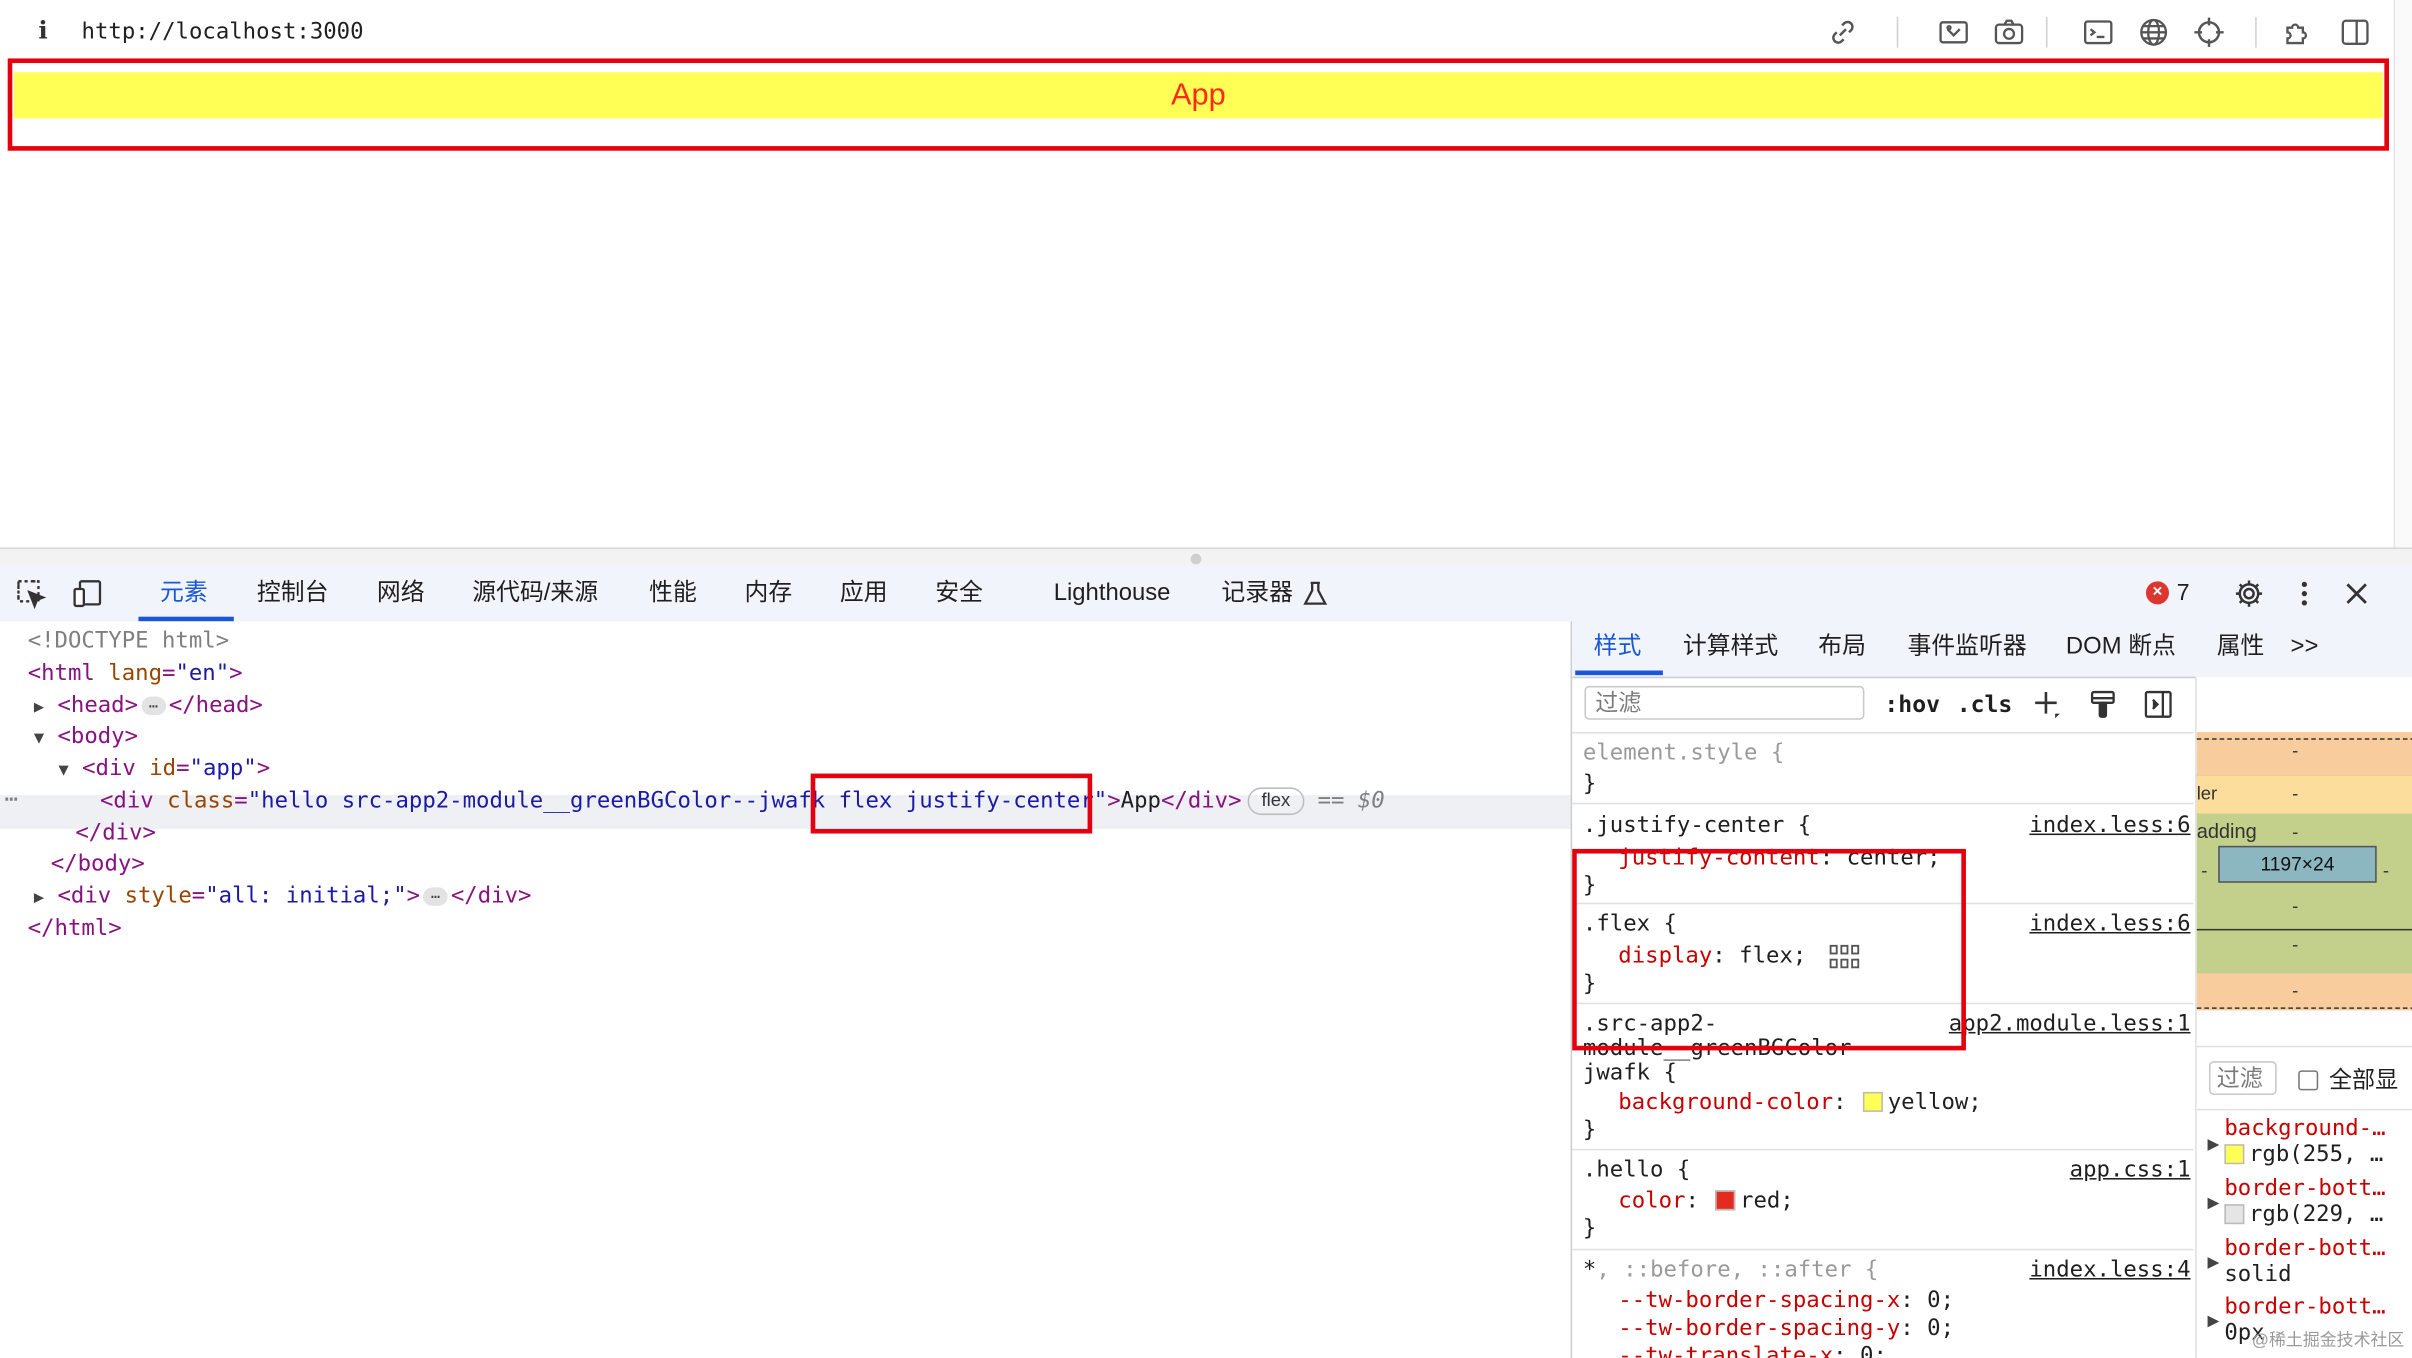 The image size is (2412, 1358). I want to click on app-element: App, so click(1198, 95).